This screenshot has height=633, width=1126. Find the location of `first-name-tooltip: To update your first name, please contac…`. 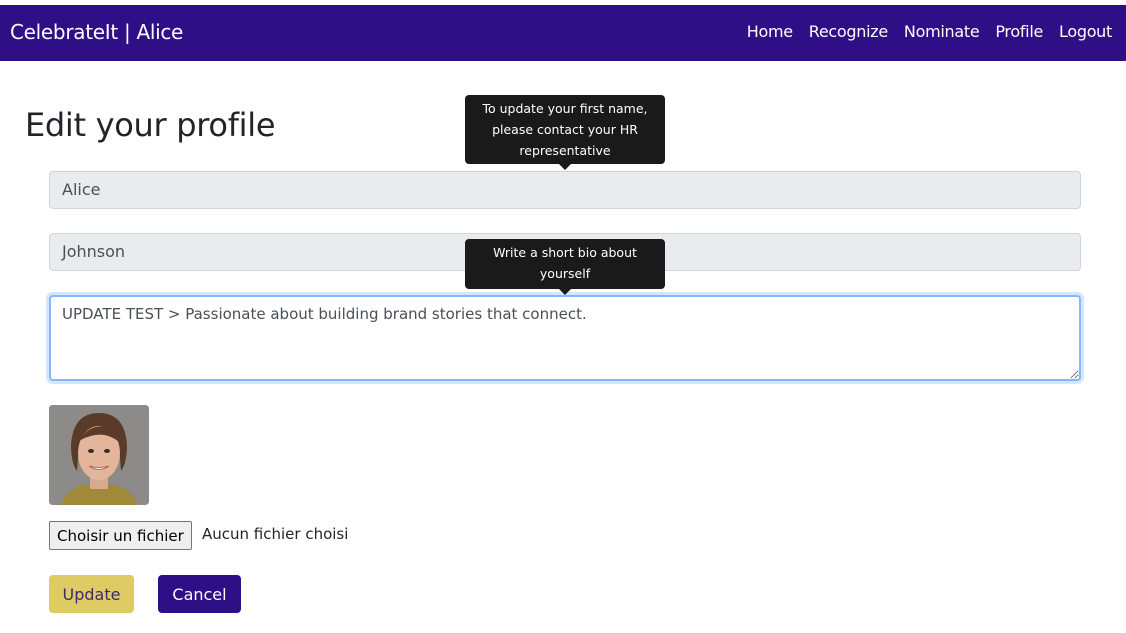

first-name-tooltip: To update your first name, please contac… is located at coordinates (565, 132).